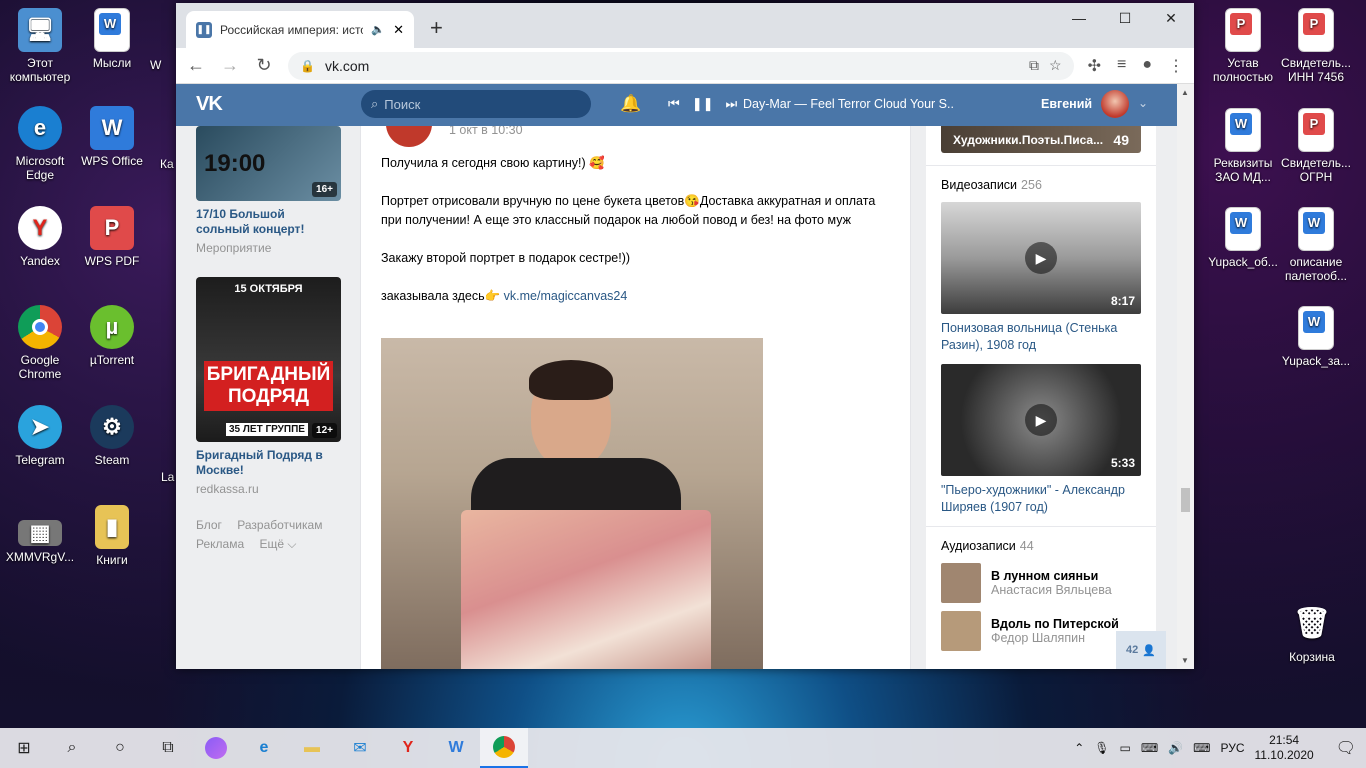 Image resolution: width=1366 pixels, height=768 pixels. I want to click on post-text-1: Получила я сегодня свою картину!) 🥰, so click(493, 163).